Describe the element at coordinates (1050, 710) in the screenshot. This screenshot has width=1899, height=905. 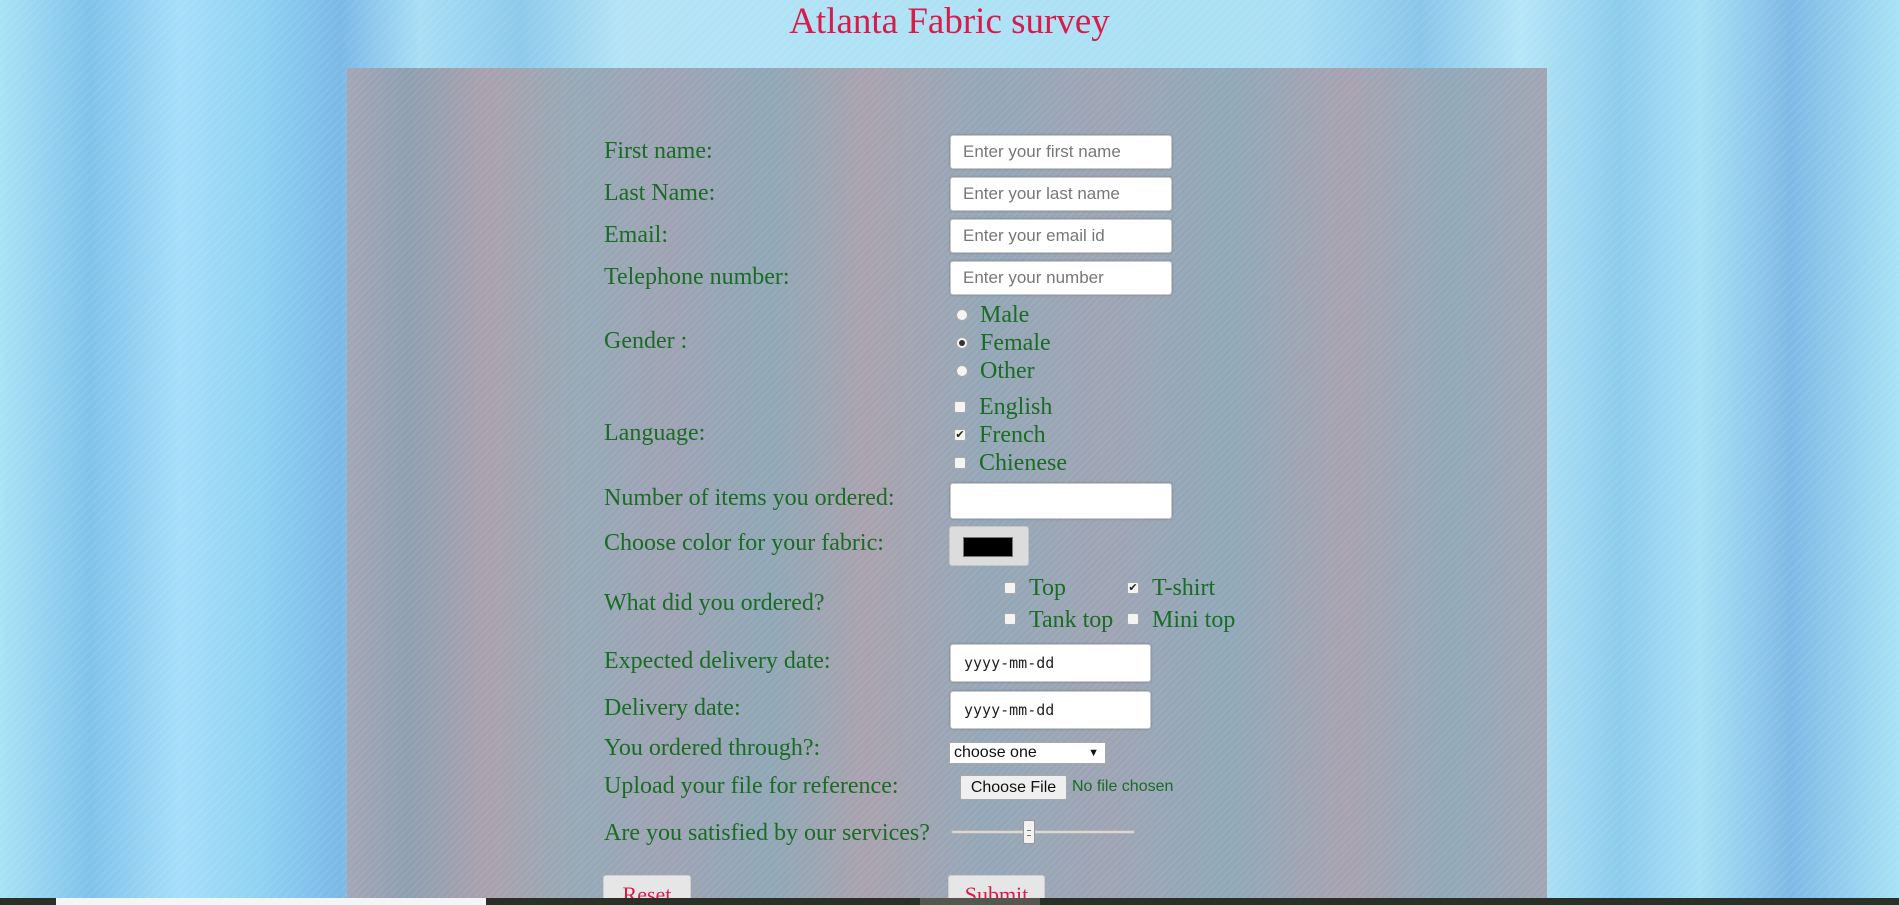
I see `delivery-date-input: yyyy-mm-dd` at that location.